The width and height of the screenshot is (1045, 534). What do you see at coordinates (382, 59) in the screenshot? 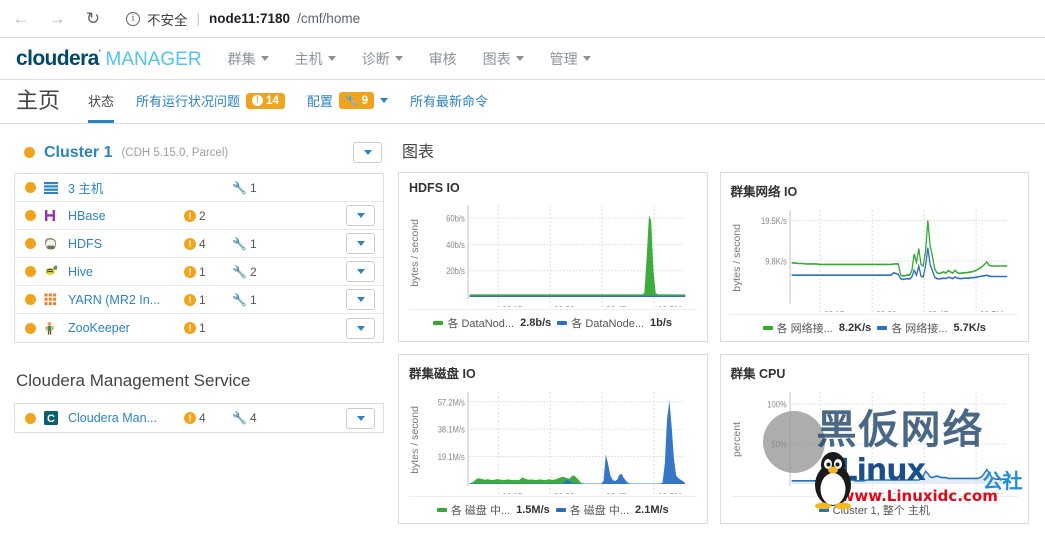
I see `nav-item-diagnostics: 诊断` at bounding box center [382, 59].